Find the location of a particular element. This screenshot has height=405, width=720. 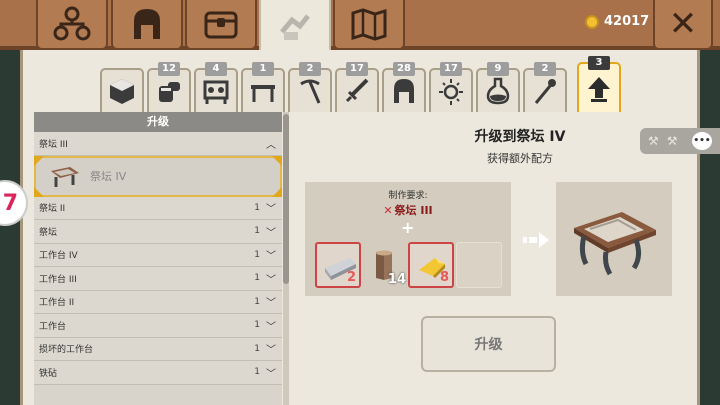

workbench-icon is located at coordinates (216, 92).